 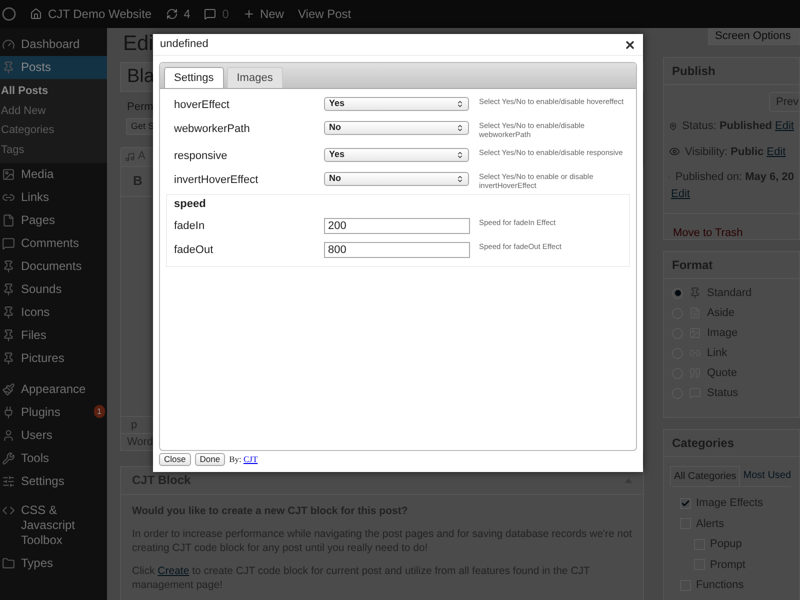 What do you see at coordinates (53, 130) in the screenshot?
I see `submenu-item: Categories` at bounding box center [53, 130].